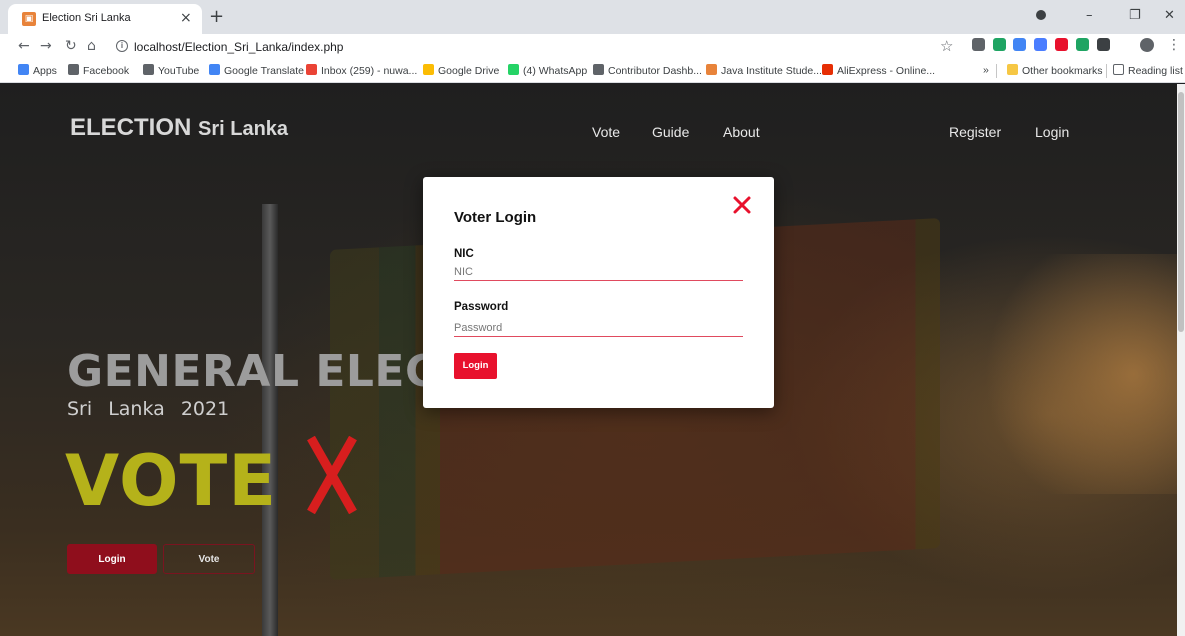 This screenshot has width=1185, height=636. I want to click on password-label: Password, so click(481, 307).